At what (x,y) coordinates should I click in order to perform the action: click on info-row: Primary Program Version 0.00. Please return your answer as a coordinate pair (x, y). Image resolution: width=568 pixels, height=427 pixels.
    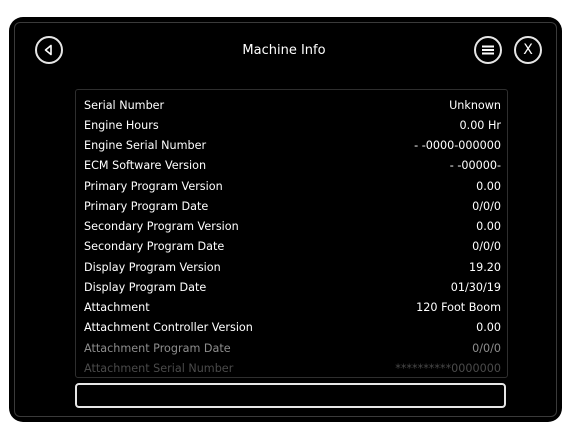
    Looking at the image, I should click on (292, 186).